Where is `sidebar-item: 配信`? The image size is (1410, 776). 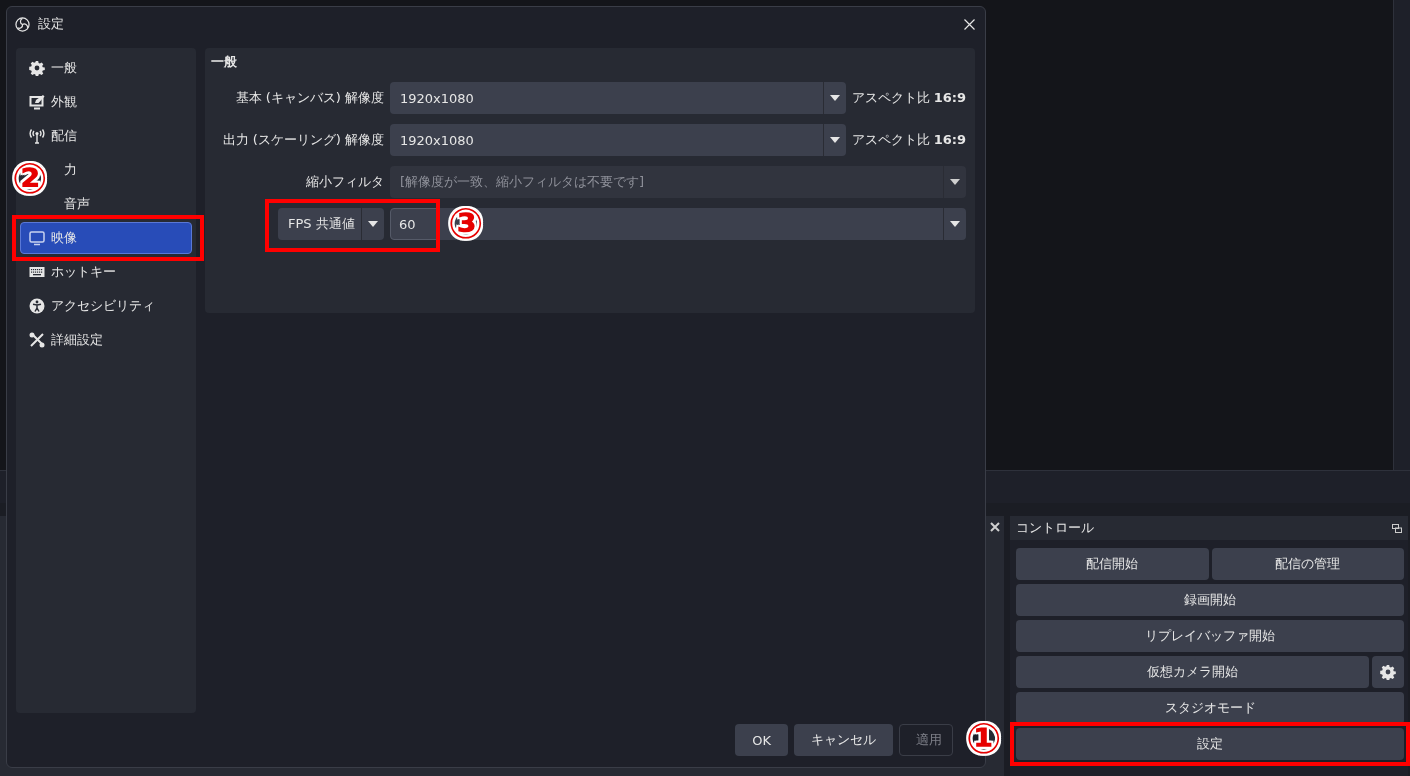
sidebar-item: 配信 is located at coordinates (64, 136).